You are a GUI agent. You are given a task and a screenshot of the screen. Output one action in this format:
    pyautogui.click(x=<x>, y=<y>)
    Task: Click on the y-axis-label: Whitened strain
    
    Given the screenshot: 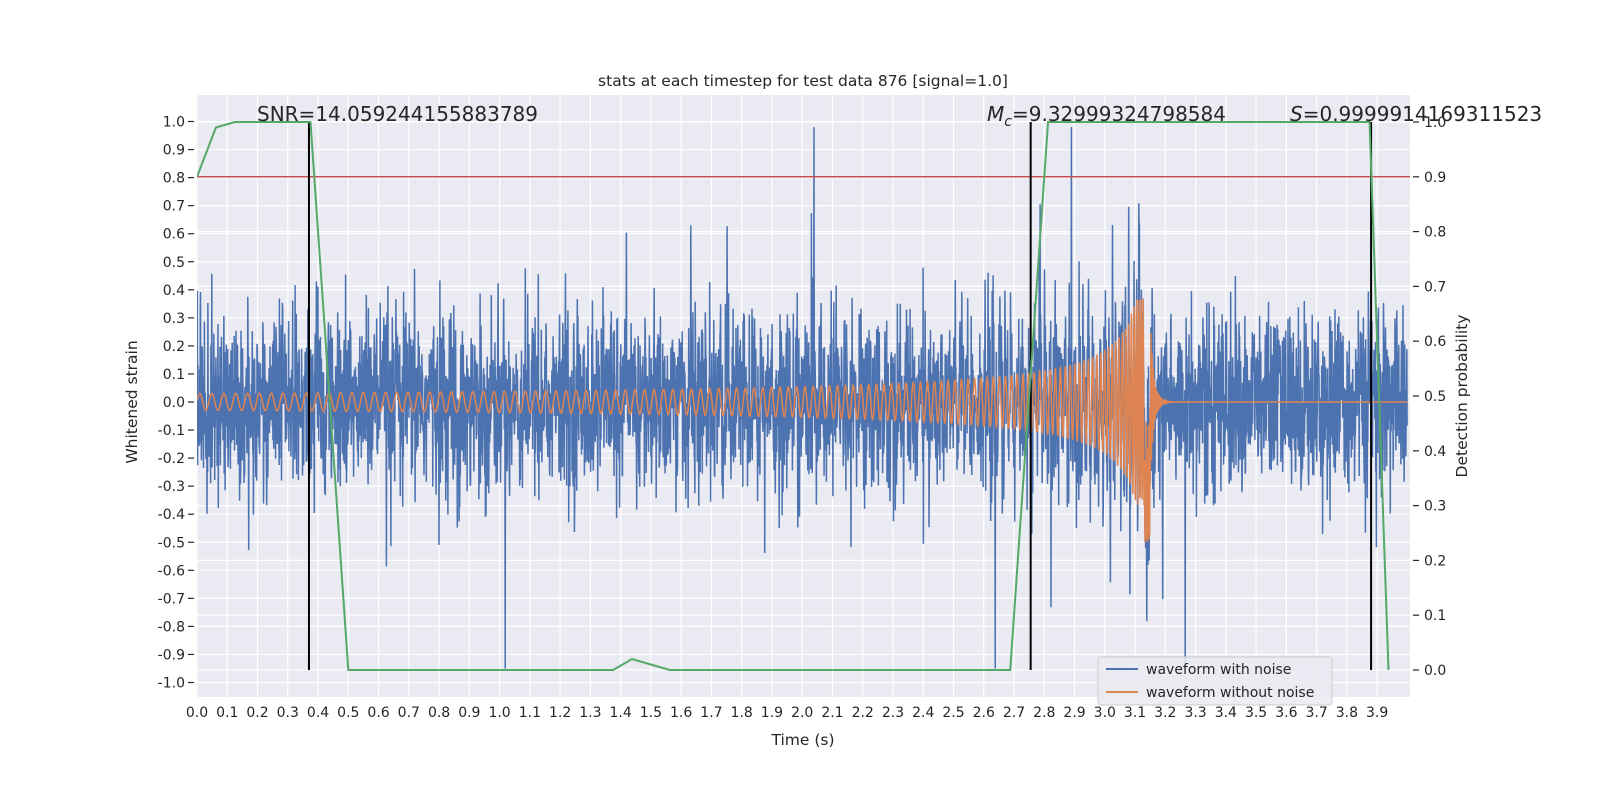 What is the action you would take?
    pyautogui.click(x=132, y=401)
    